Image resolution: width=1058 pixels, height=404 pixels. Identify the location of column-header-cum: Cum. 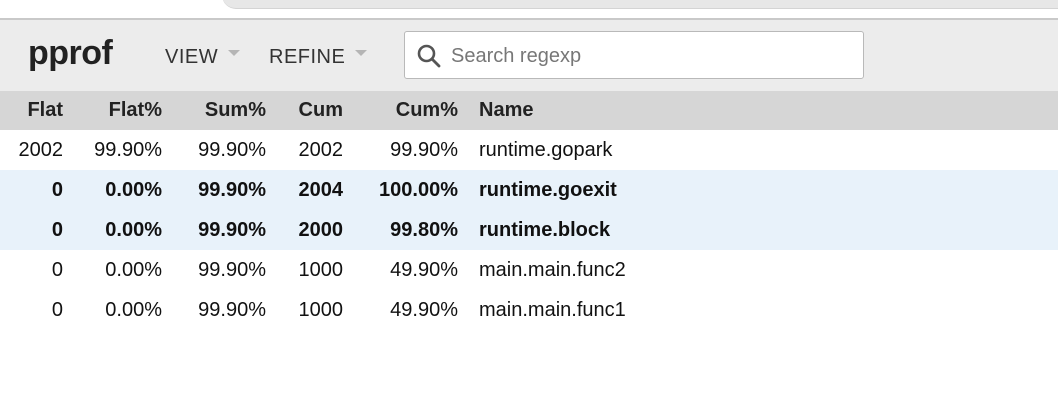
(304, 110).